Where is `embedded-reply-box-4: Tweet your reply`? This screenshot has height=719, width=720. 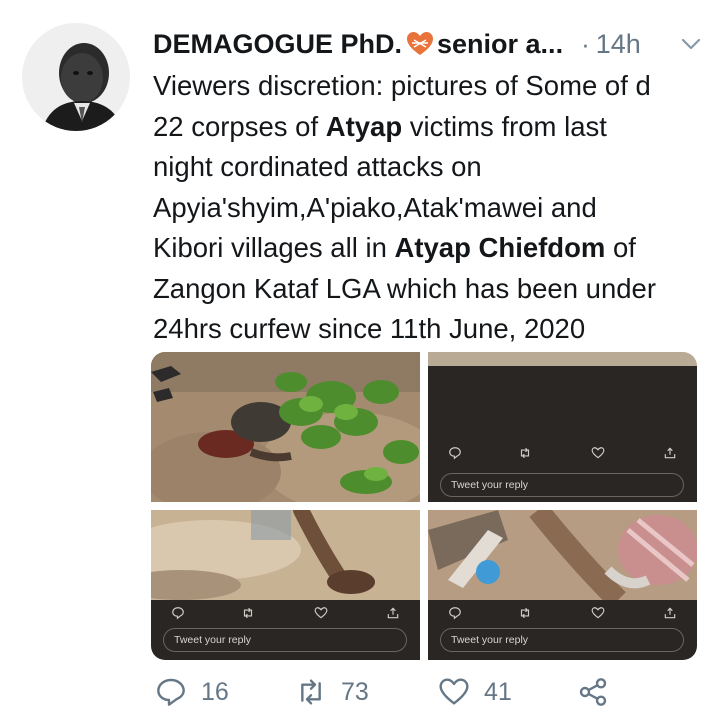 embedded-reply-box-4: Tweet your reply is located at coordinates (562, 640).